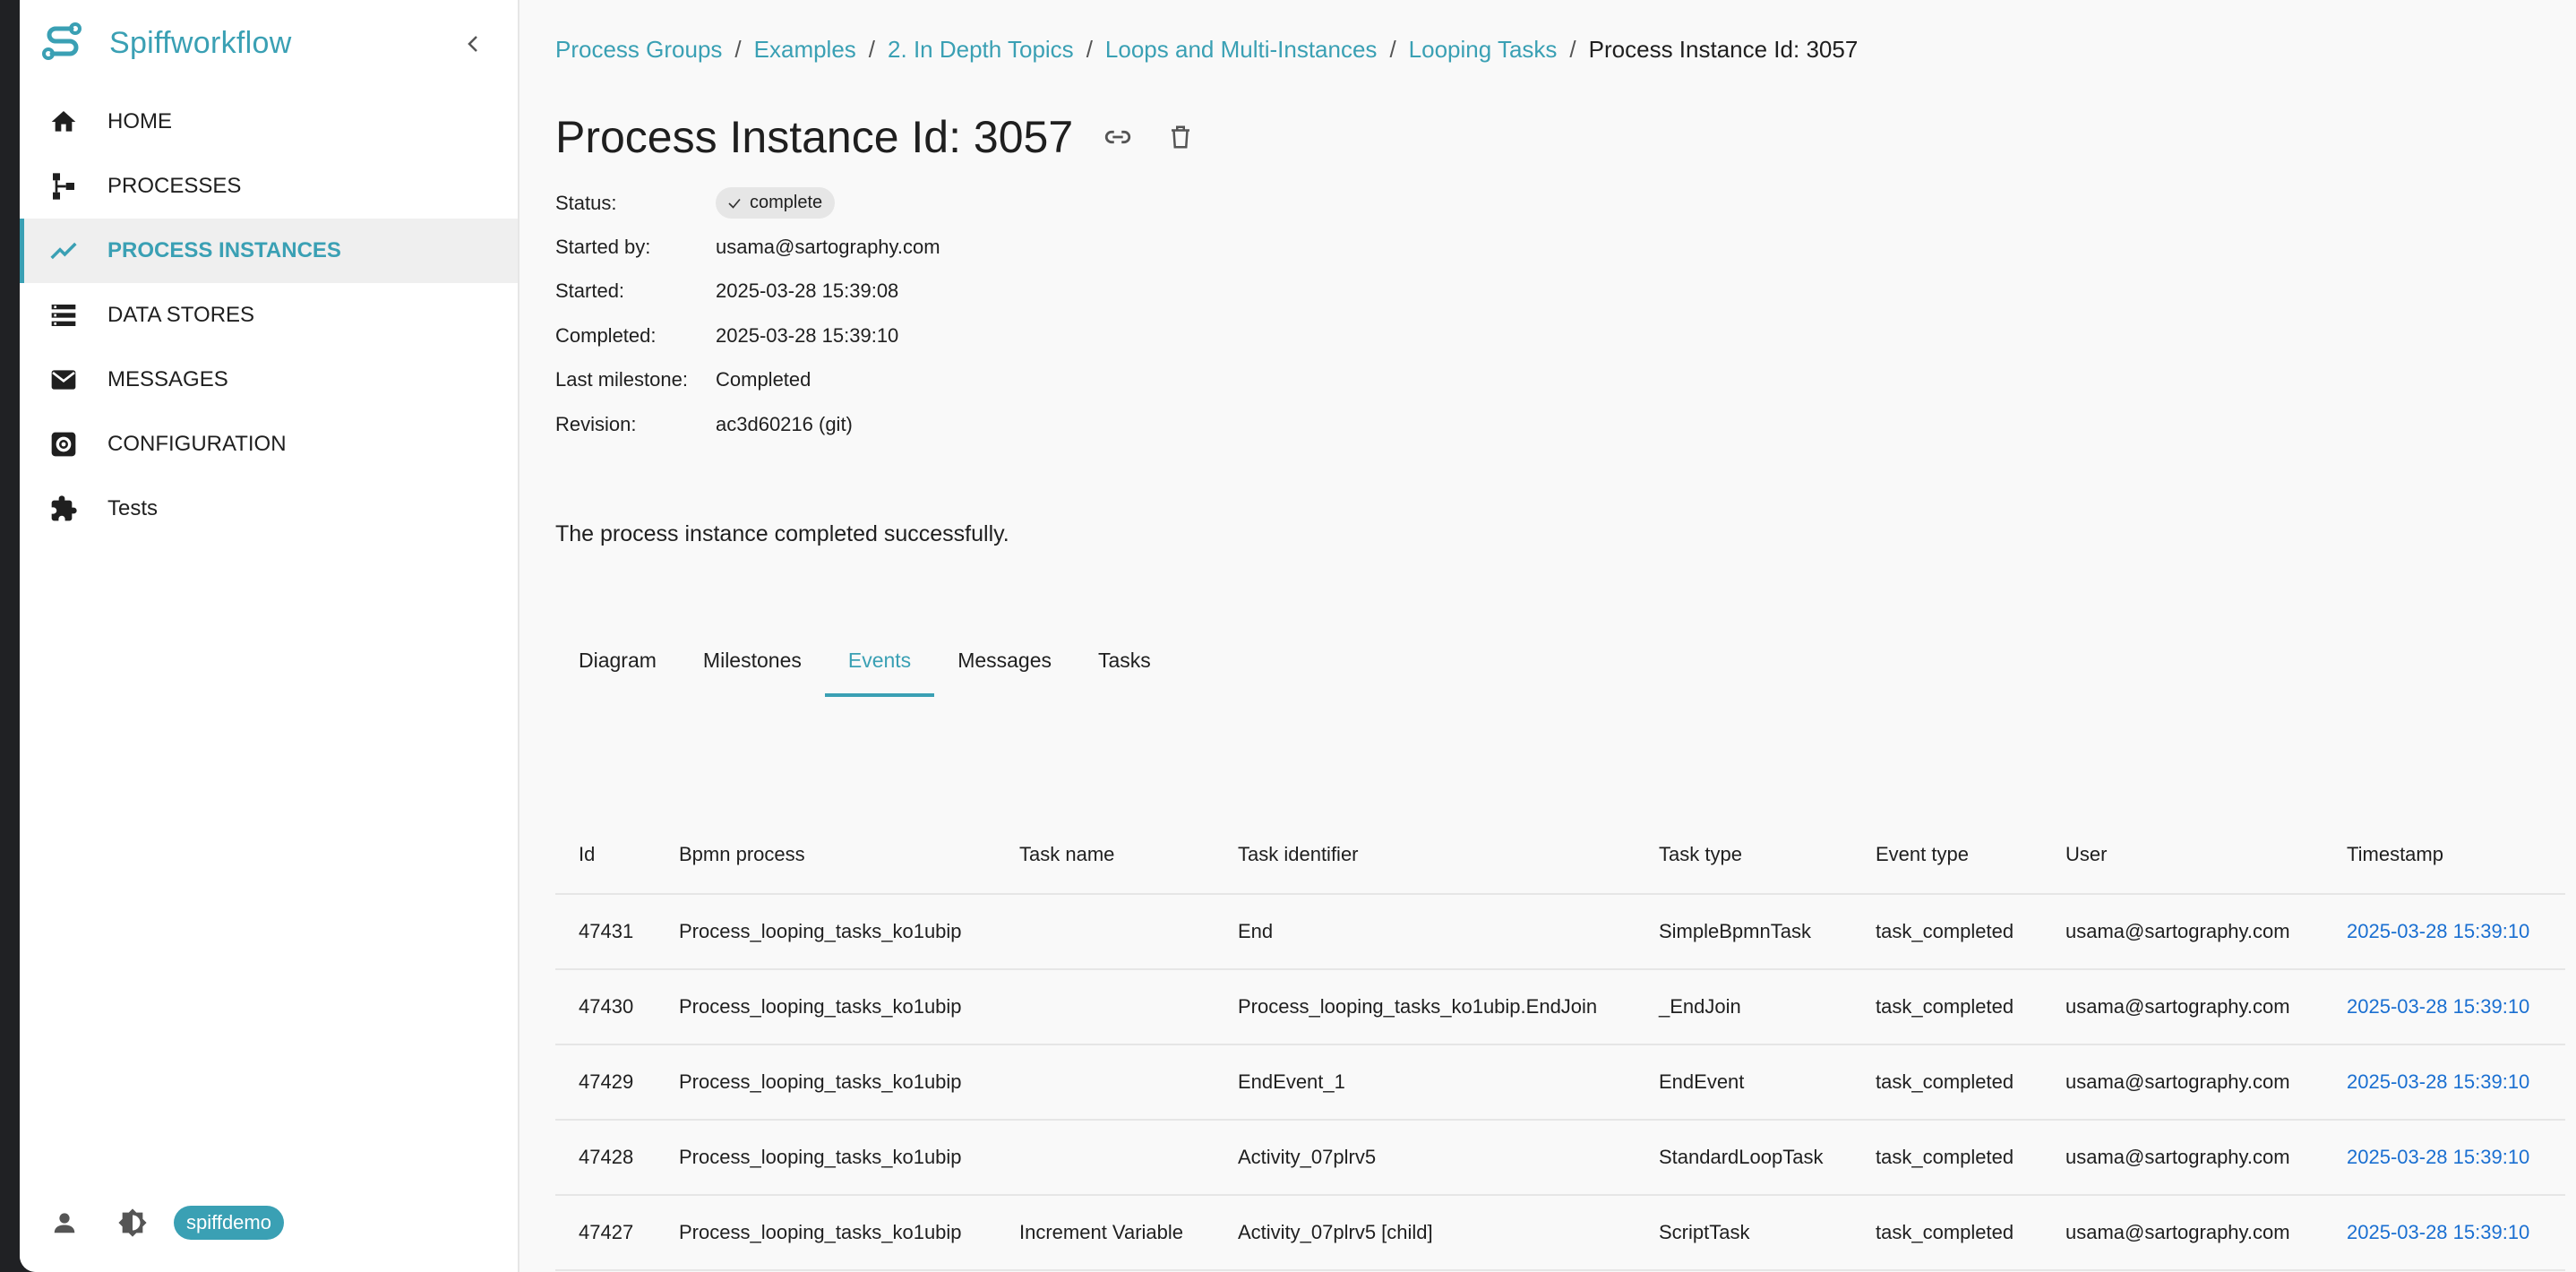  What do you see at coordinates (2444, 855) in the screenshot?
I see `column-header-timestamp: Timestamp` at bounding box center [2444, 855].